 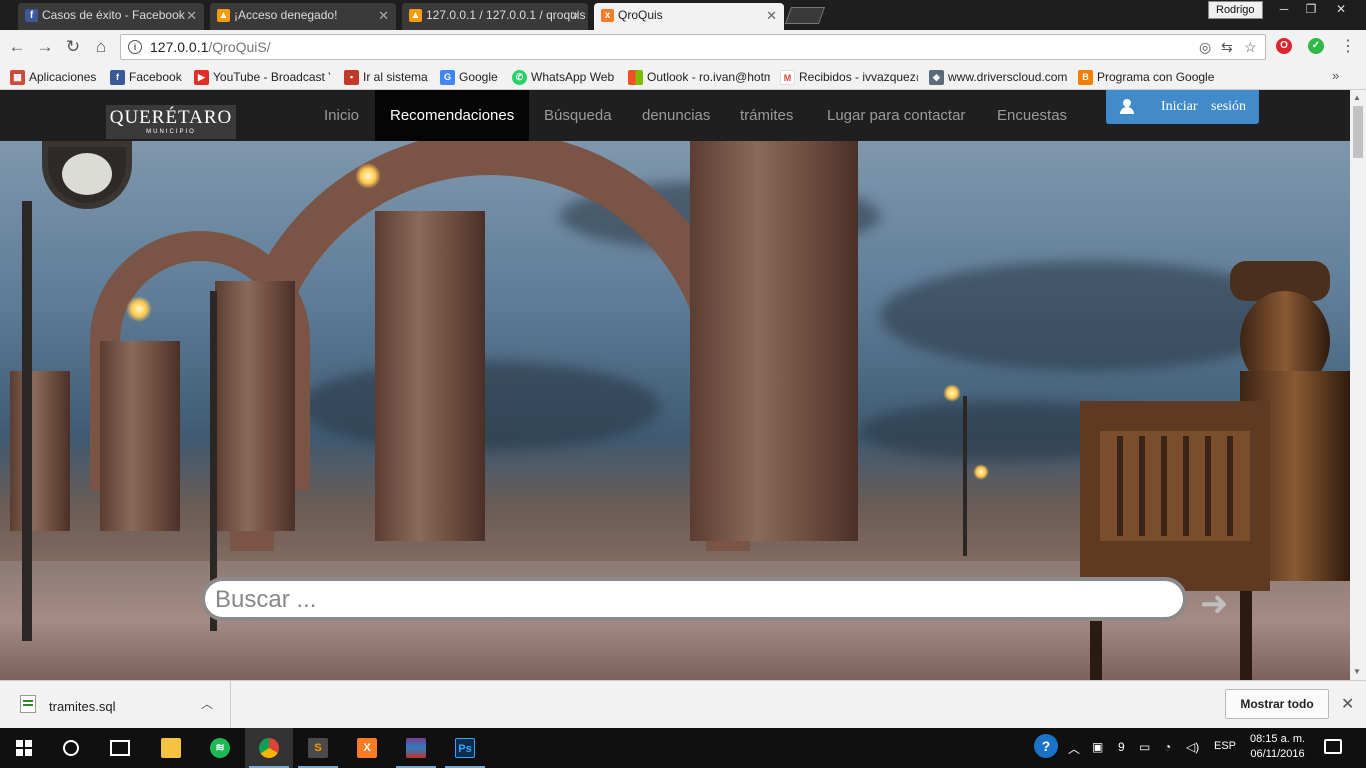 What do you see at coordinates (640, 15) in the screenshot?
I see `tab-title: QroQuis` at bounding box center [640, 15].